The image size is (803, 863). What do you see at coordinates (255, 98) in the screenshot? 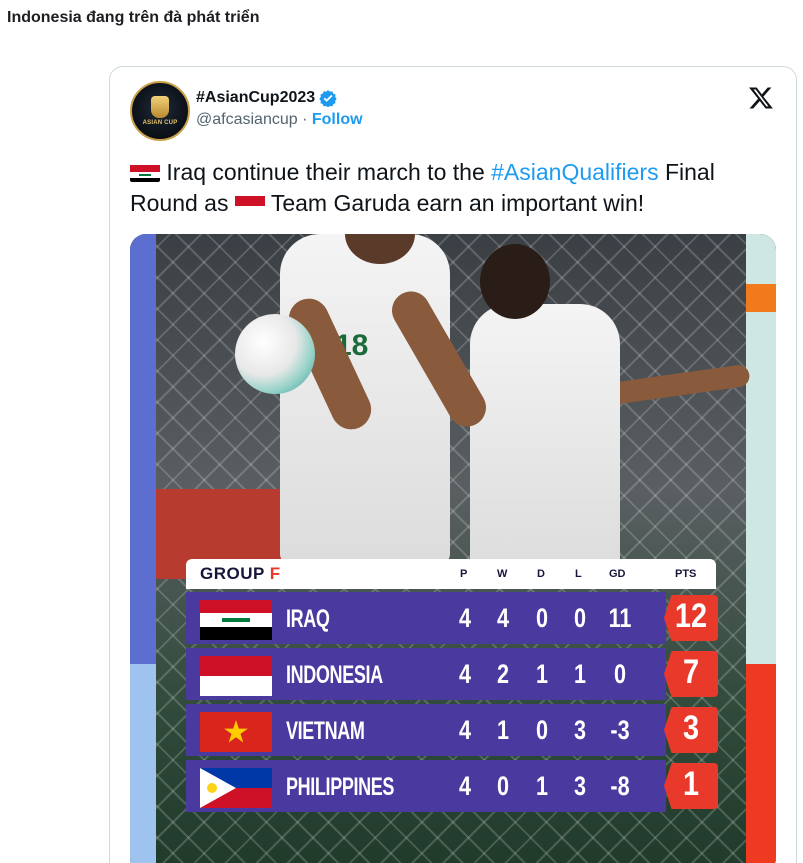
I see `display-name: #AsianCup2023` at bounding box center [255, 98].